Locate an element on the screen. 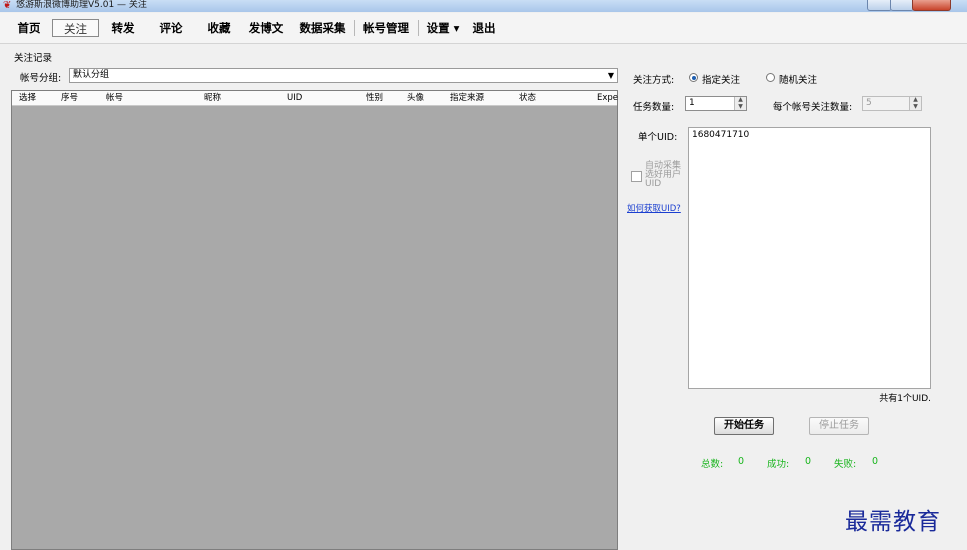  chevron-down-icon: ▼ is located at coordinates (610, 75).